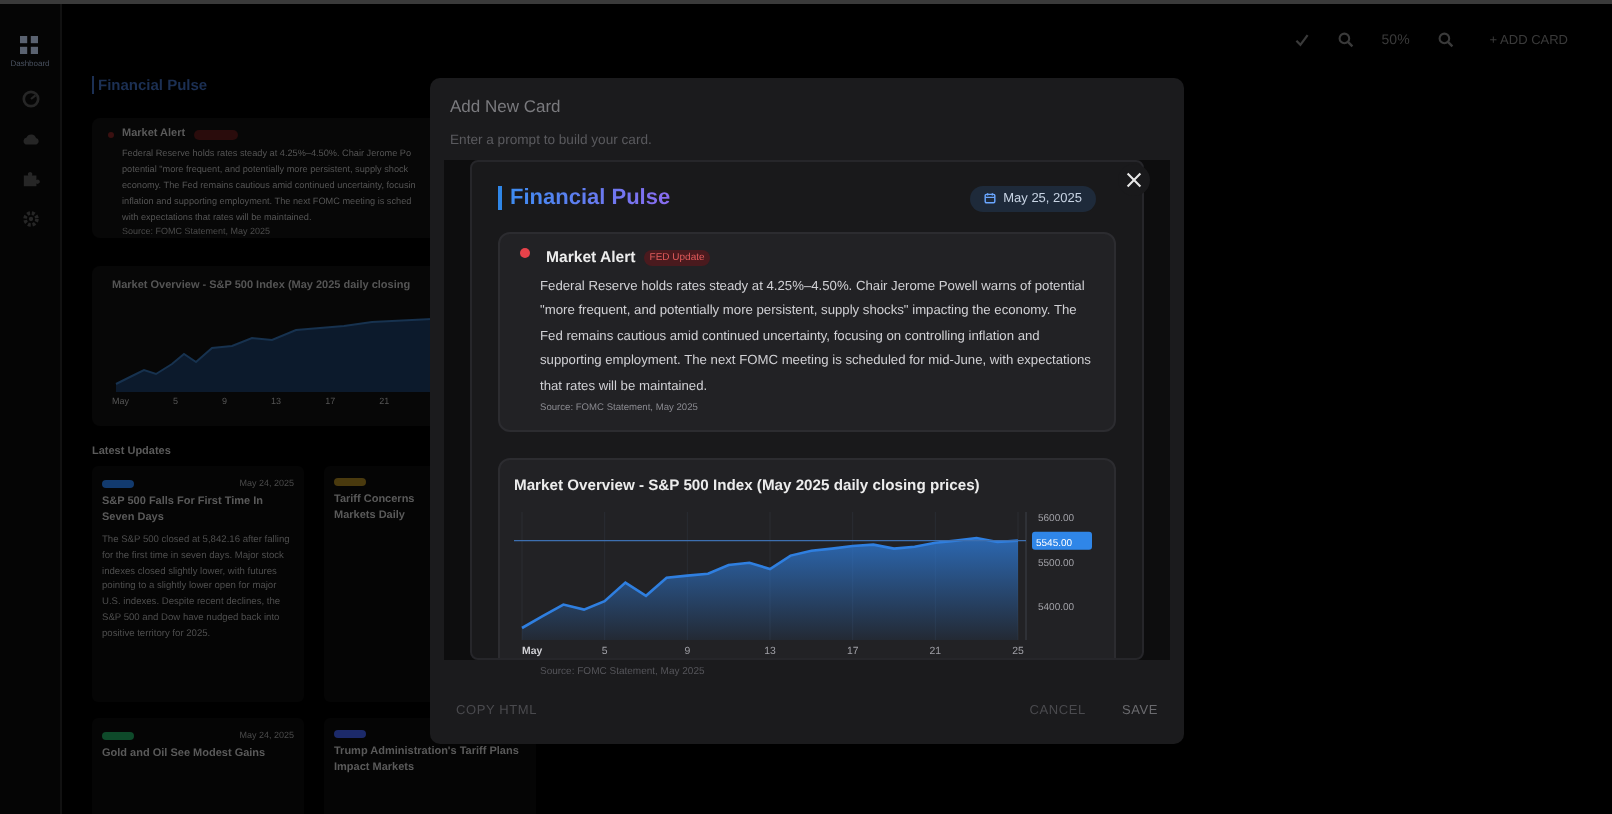 The width and height of the screenshot is (1612, 814). What do you see at coordinates (584, 198) in the screenshot?
I see `card-title: Financial Pulse` at bounding box center [584, 198].